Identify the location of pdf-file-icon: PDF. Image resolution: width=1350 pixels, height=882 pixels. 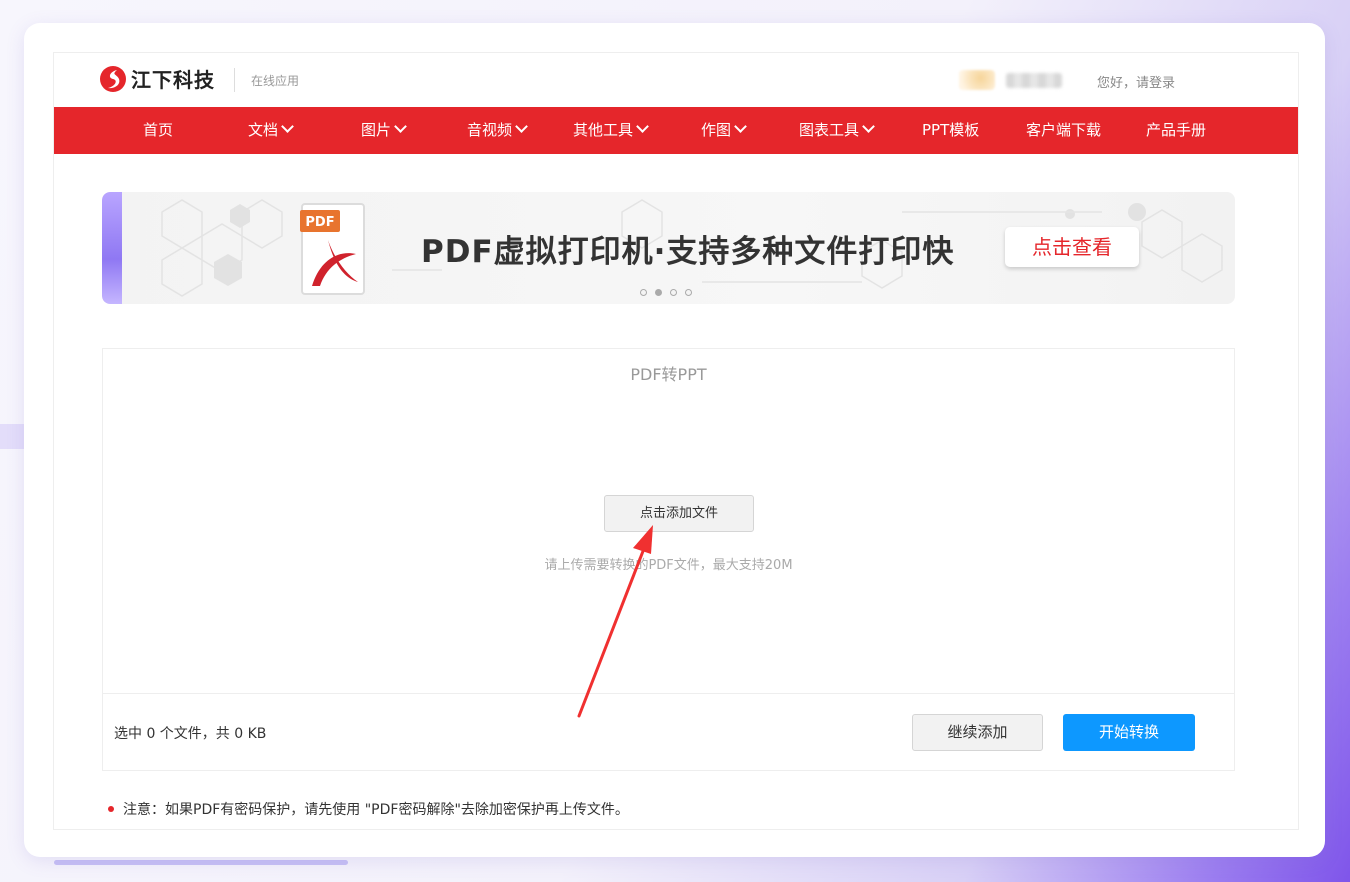
(332, 249).